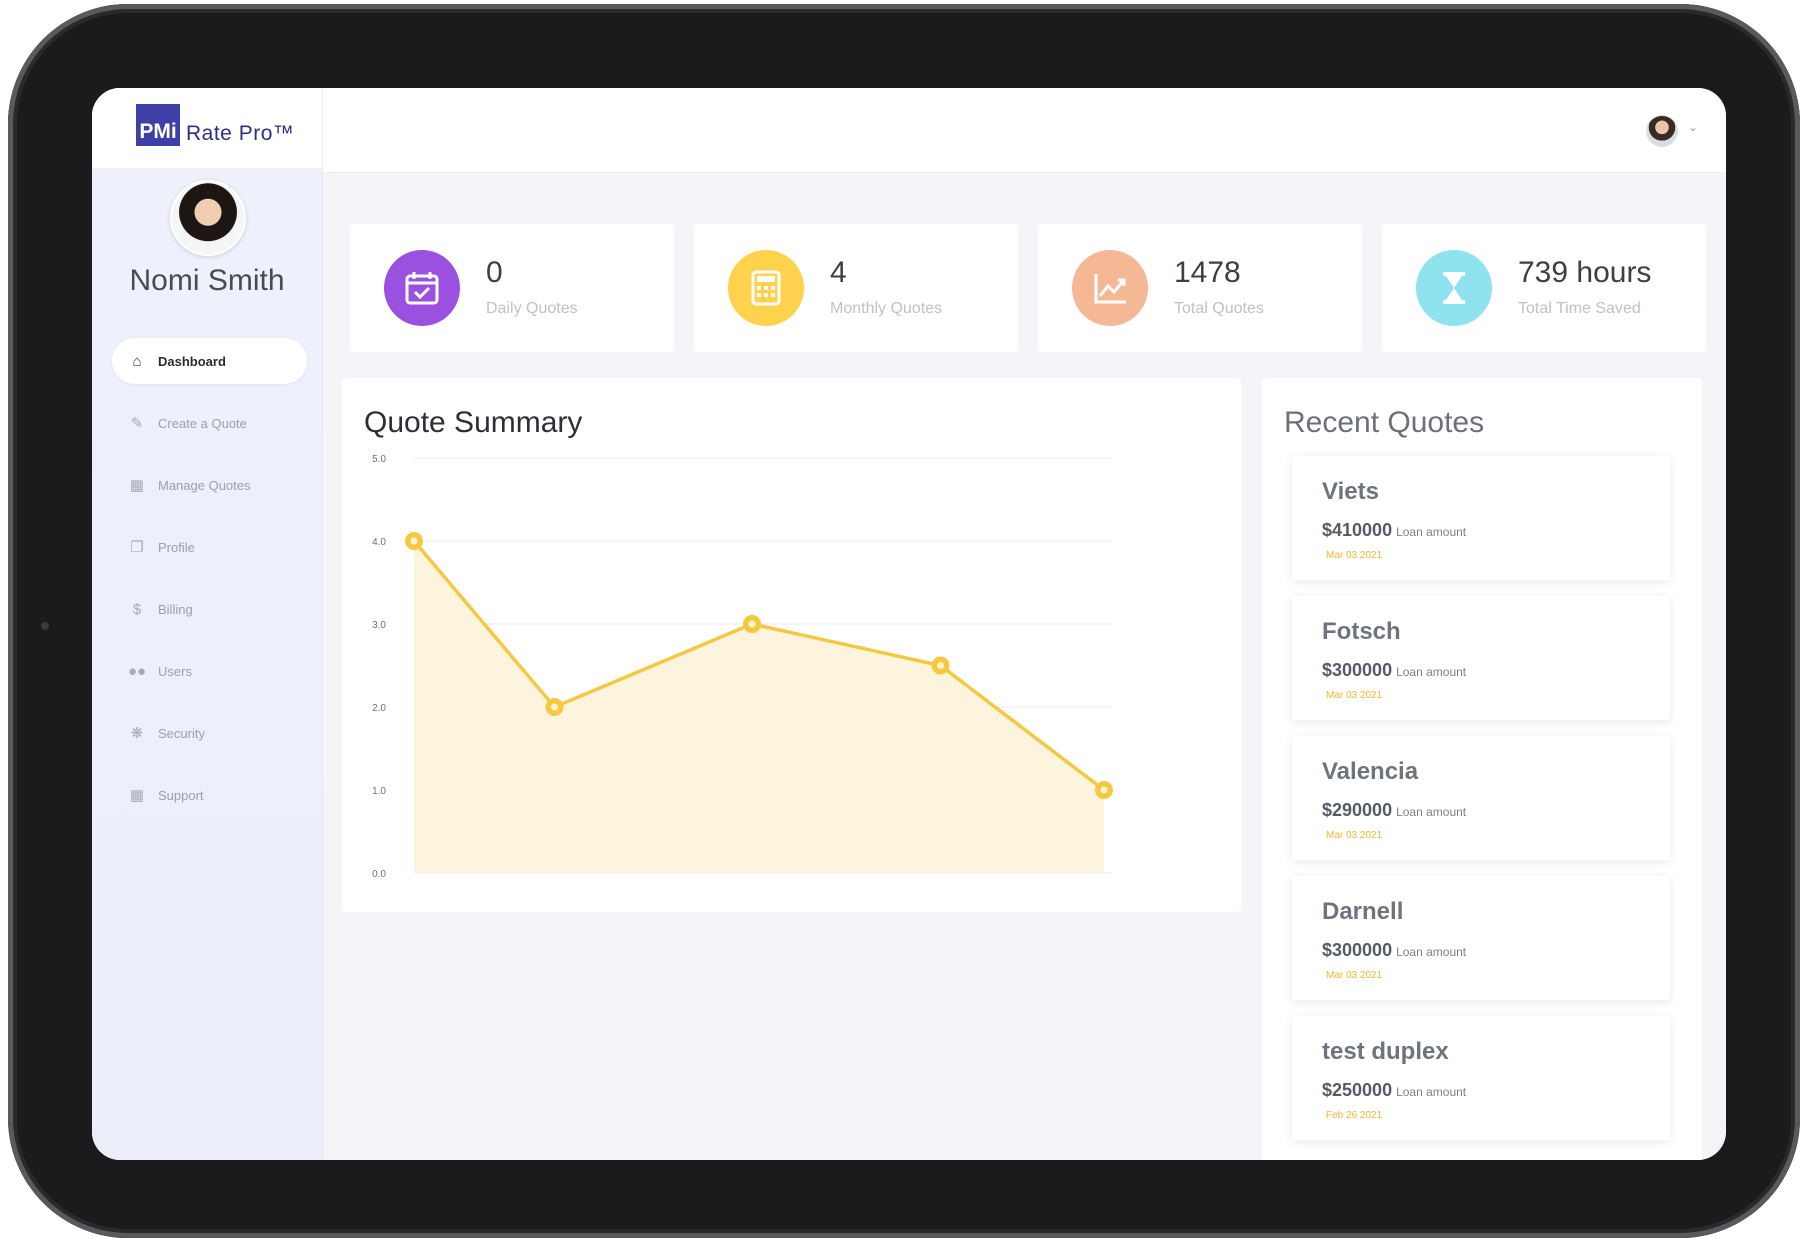  I want to click on stat-card-monthly-quotes: 4 Monthly Quotes, so click(856, 288).